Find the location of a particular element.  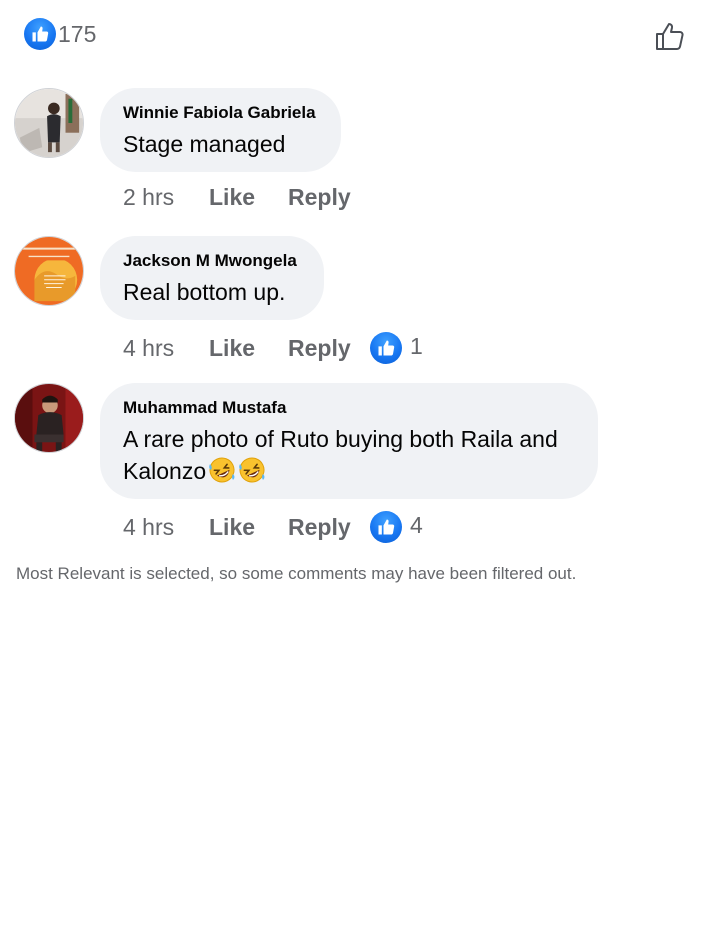

book-cover-icon is located at coordinates (49, 271).